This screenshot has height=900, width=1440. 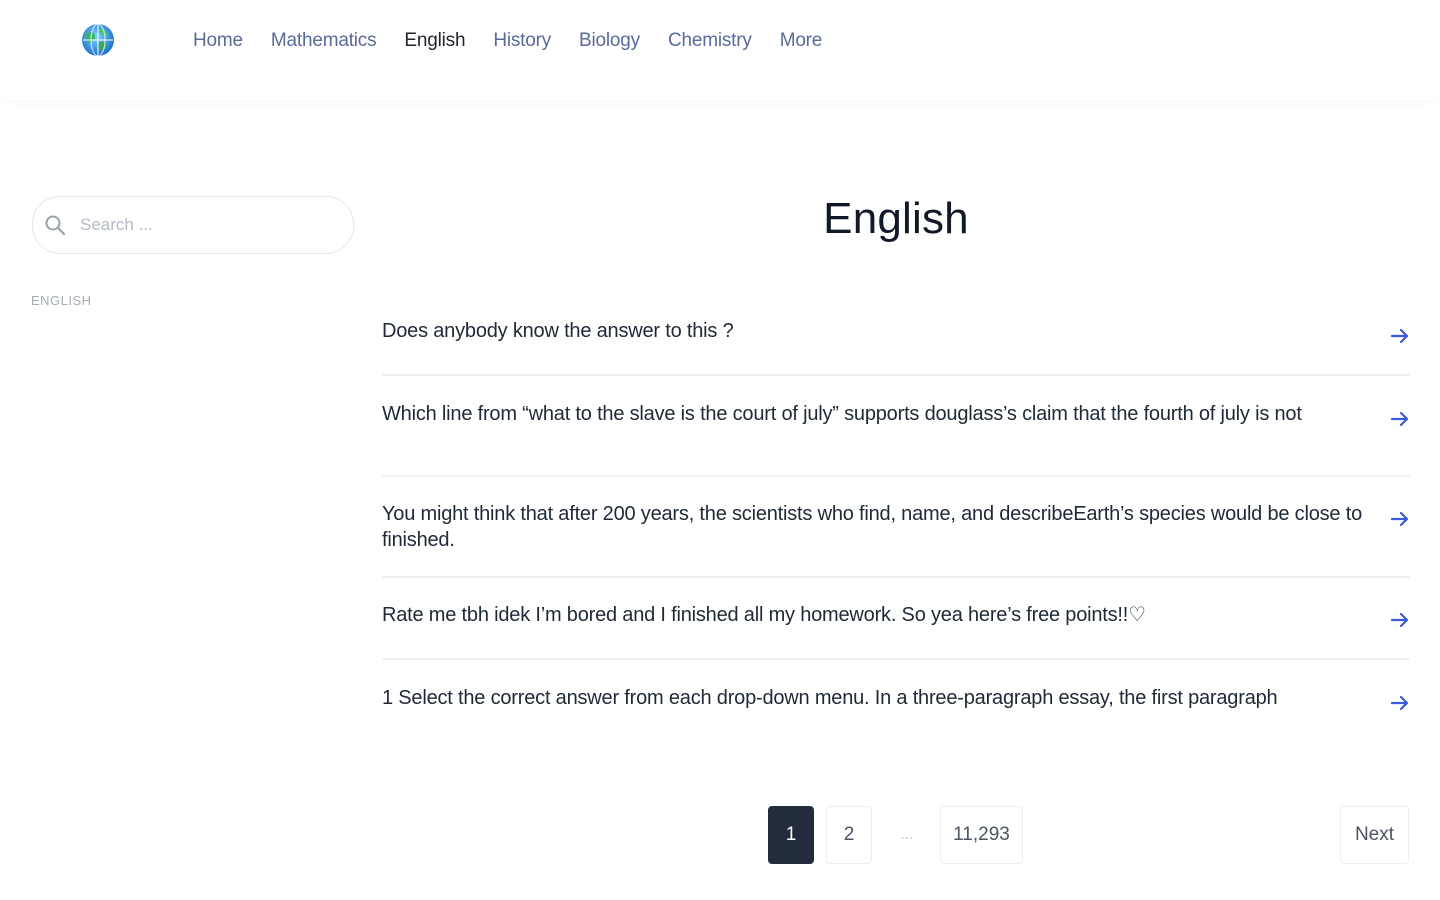 I want to click on page-button-2: 2, so click(x=849, y=835).